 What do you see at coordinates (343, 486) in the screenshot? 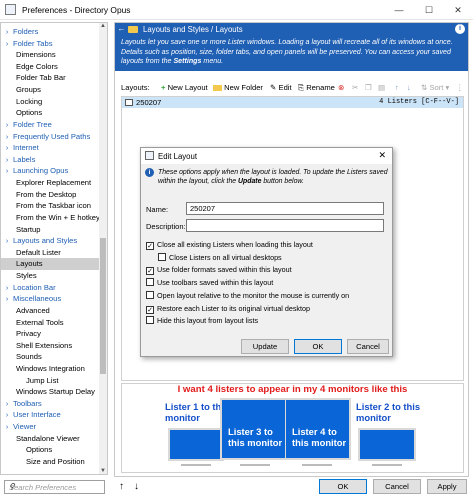
I see `footer-ok-button: OK` at bounding box center [343, 486].